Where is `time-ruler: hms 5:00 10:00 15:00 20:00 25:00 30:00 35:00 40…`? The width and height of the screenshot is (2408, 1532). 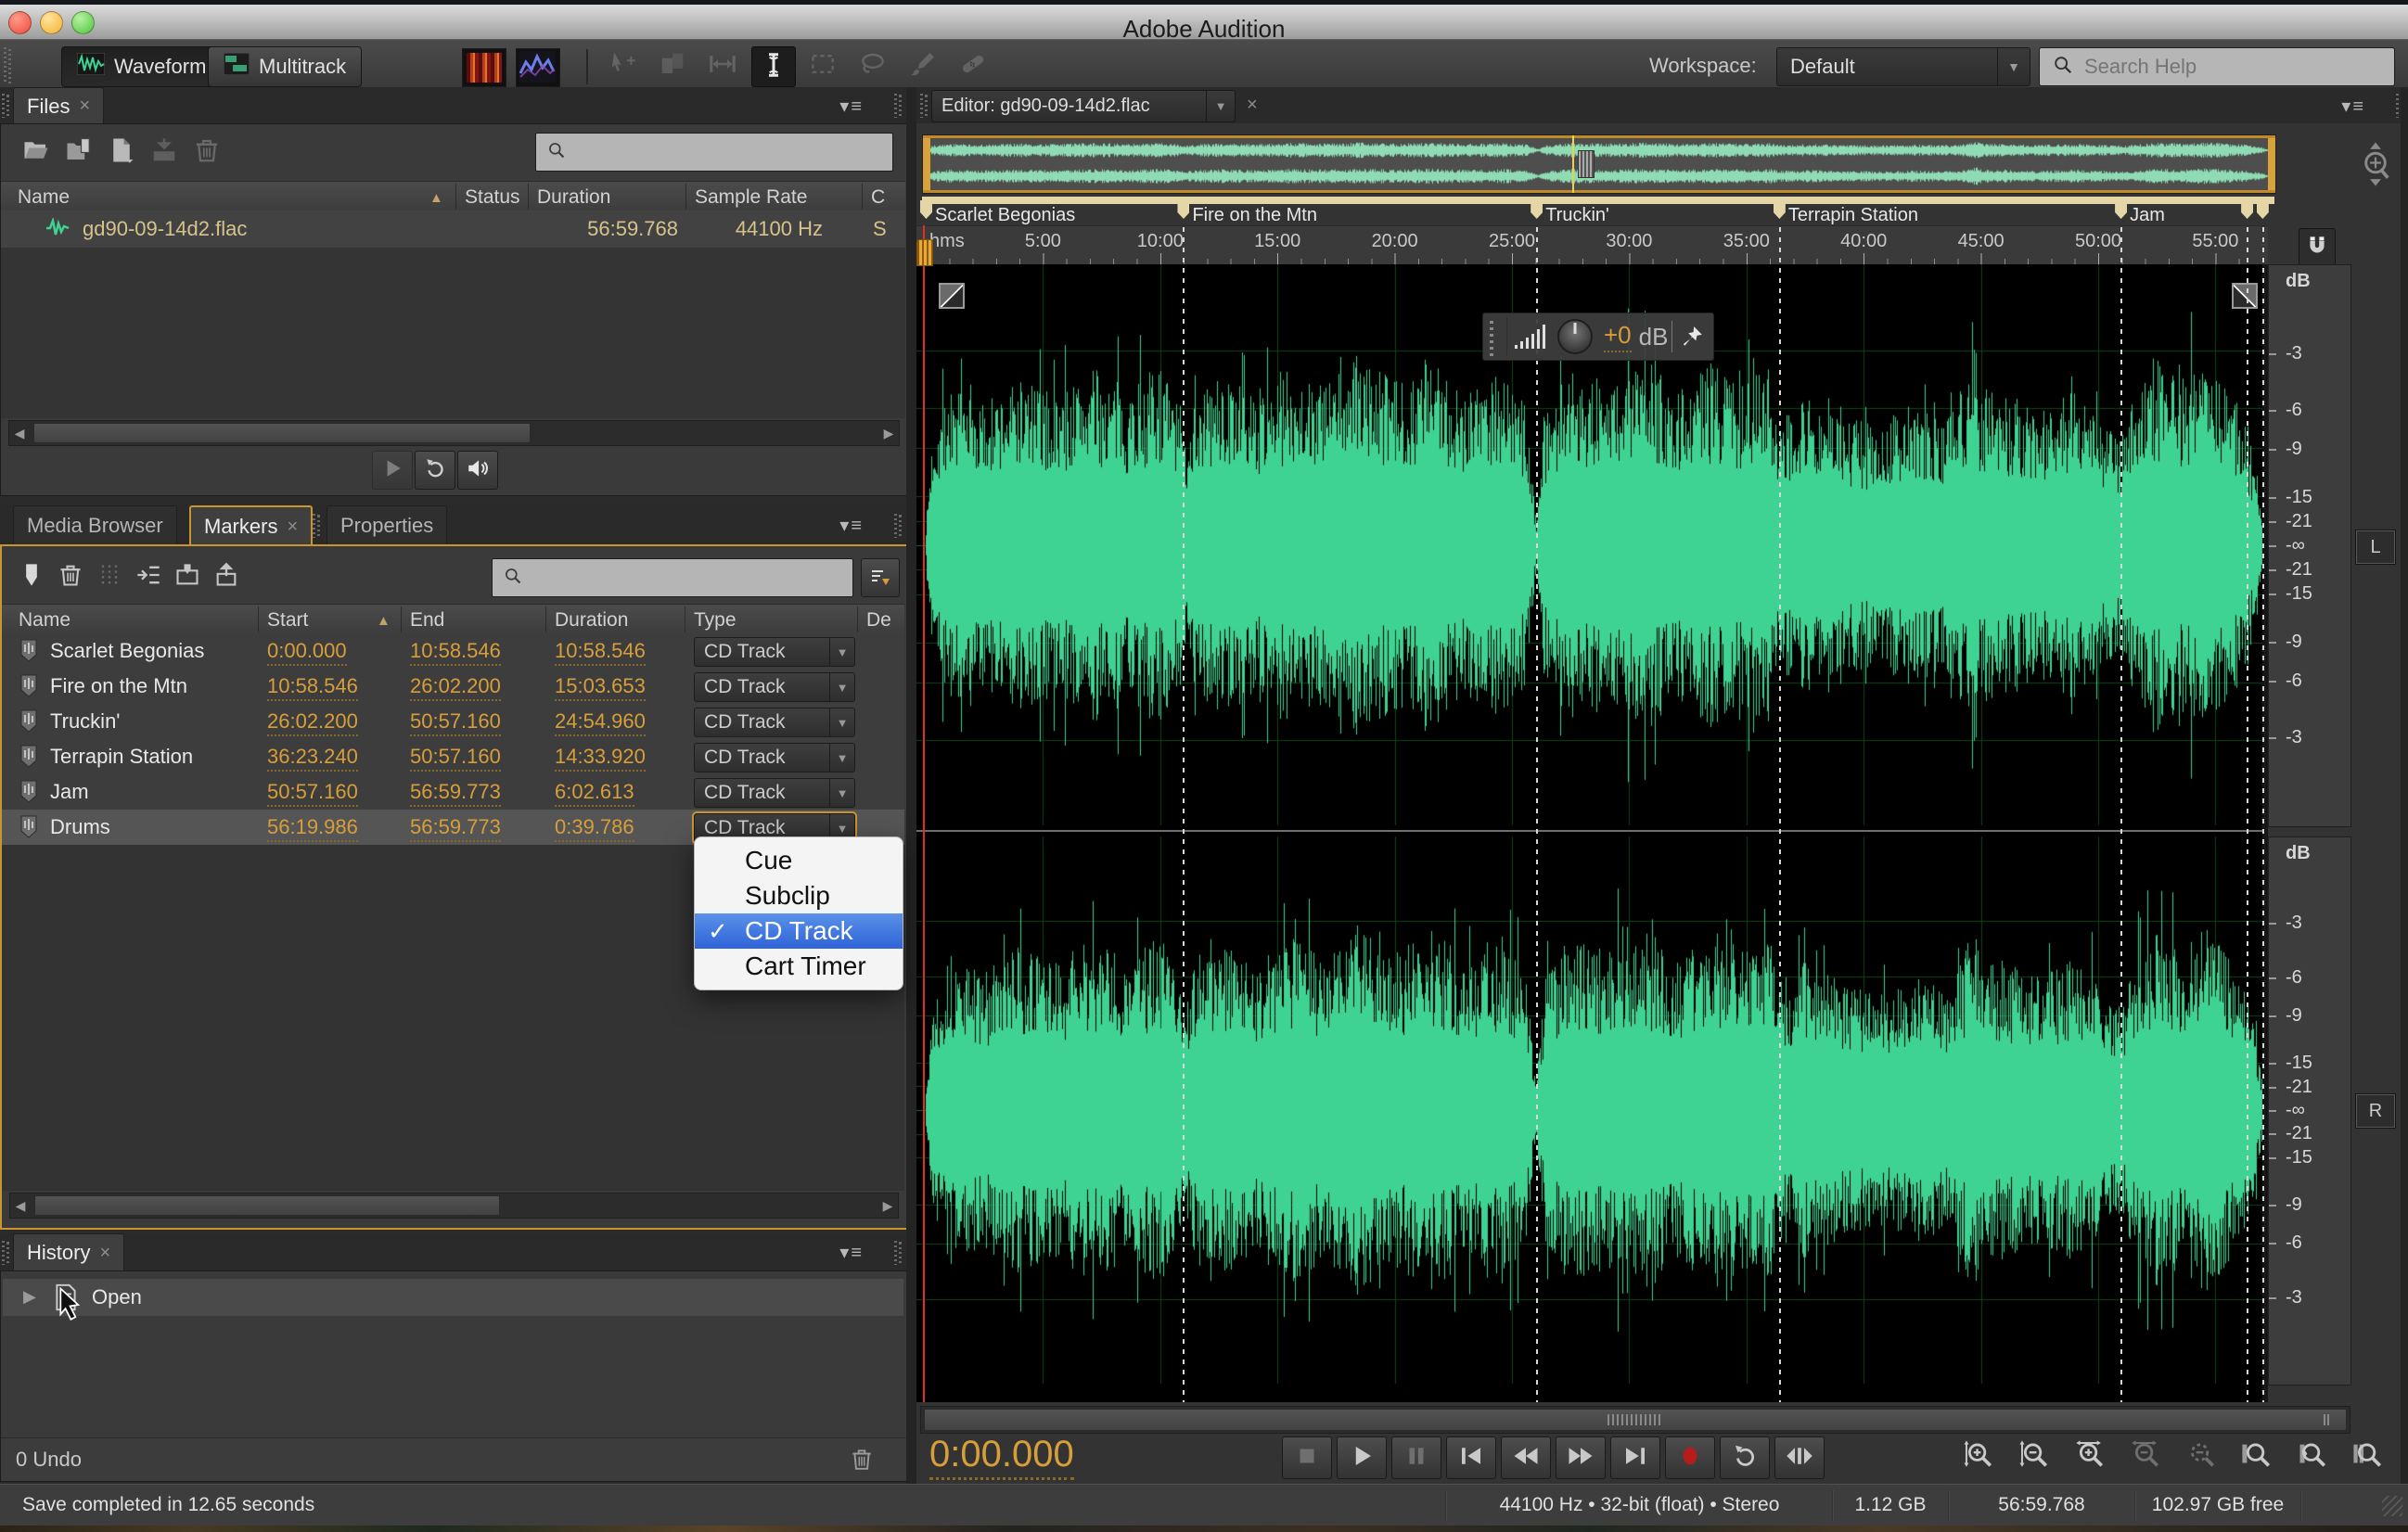 time-ruler: hms 5:00 10:00 15:00 20:00 25:00 30:00 35:00 40… is located at coordinates (1592, 245).